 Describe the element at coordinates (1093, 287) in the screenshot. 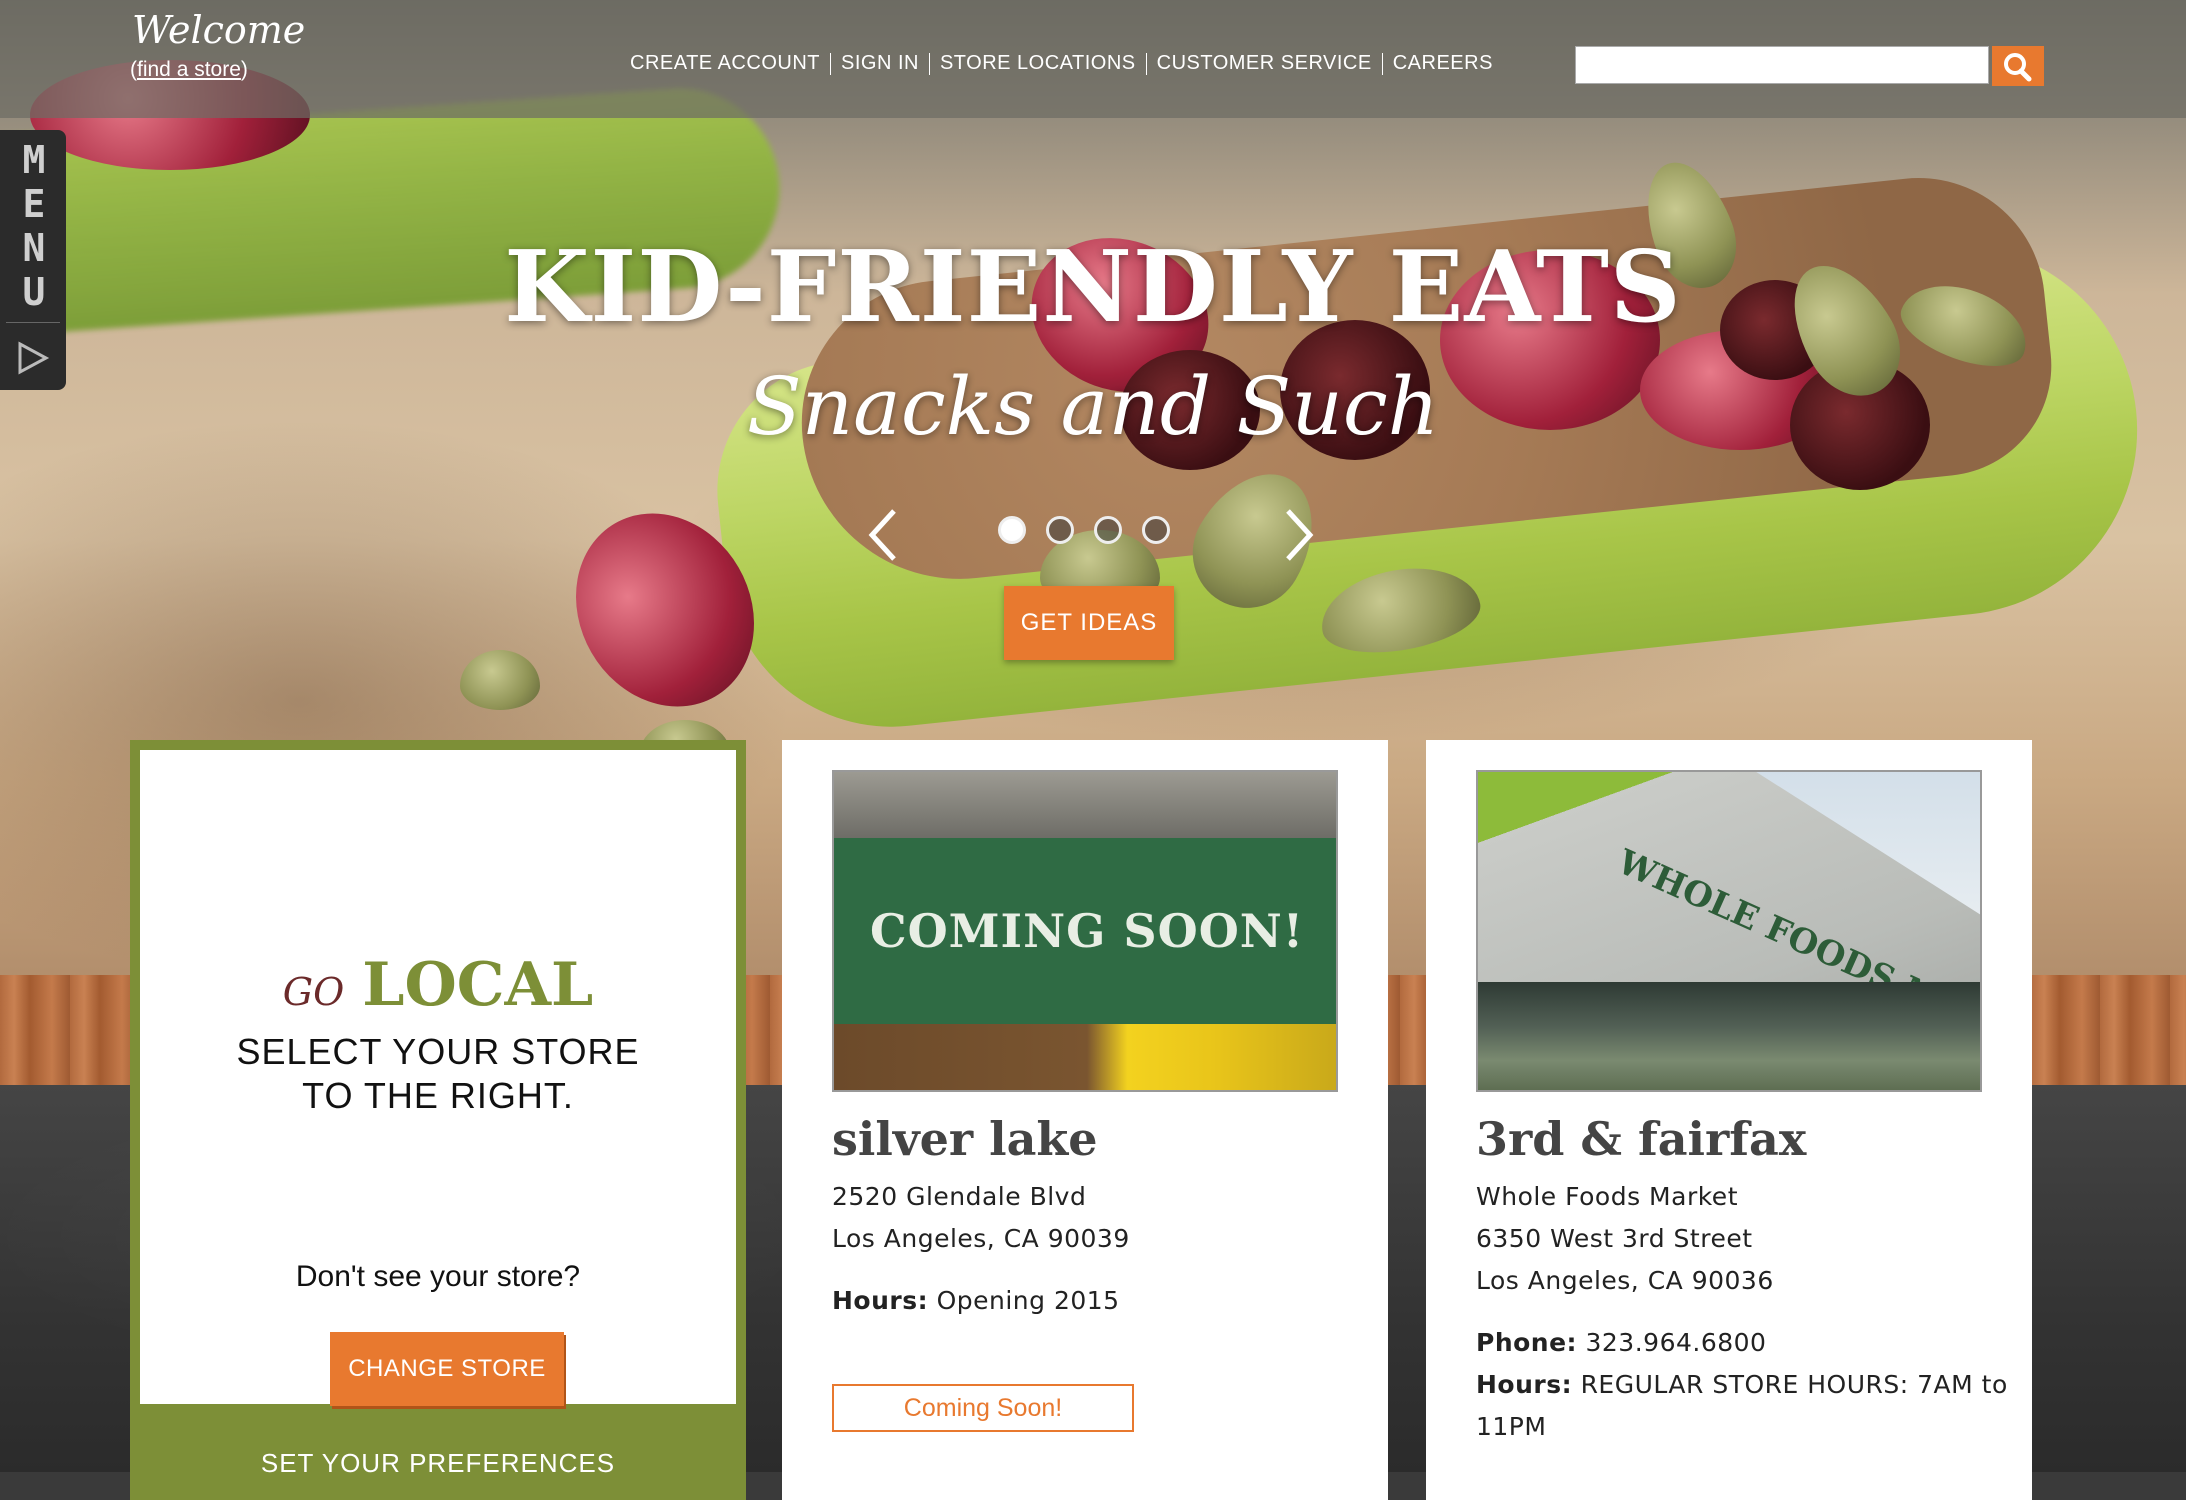

I see `hero-title: KID-FRIENDLY EATS` at that location.